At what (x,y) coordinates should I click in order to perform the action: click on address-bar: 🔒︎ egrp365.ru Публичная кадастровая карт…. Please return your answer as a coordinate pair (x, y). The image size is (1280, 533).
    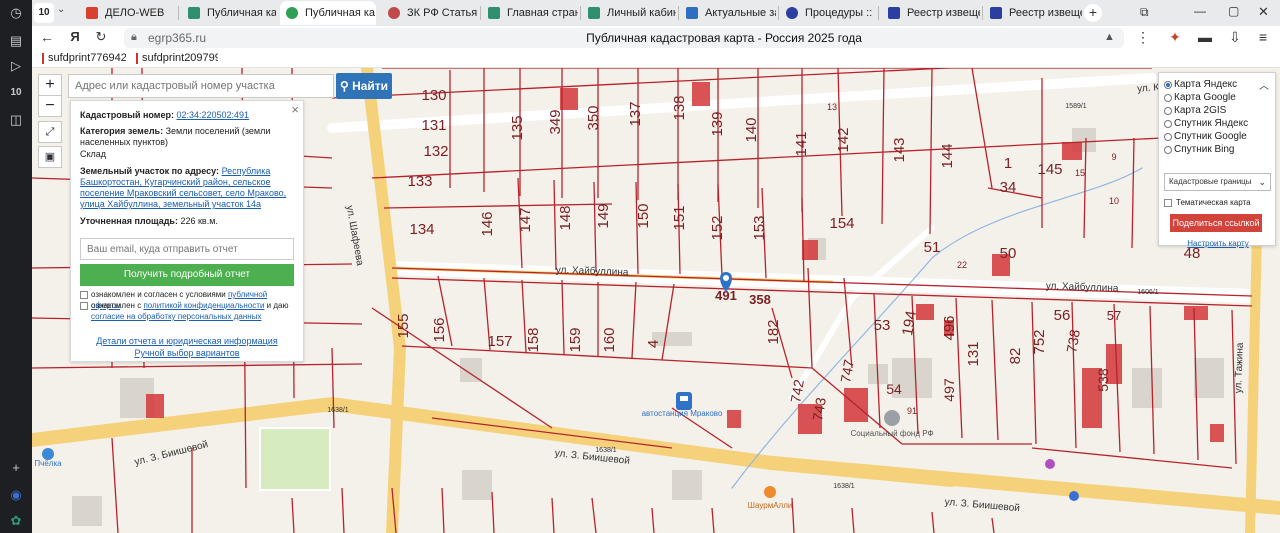
    Looking at the image, I should click on (624, 38).